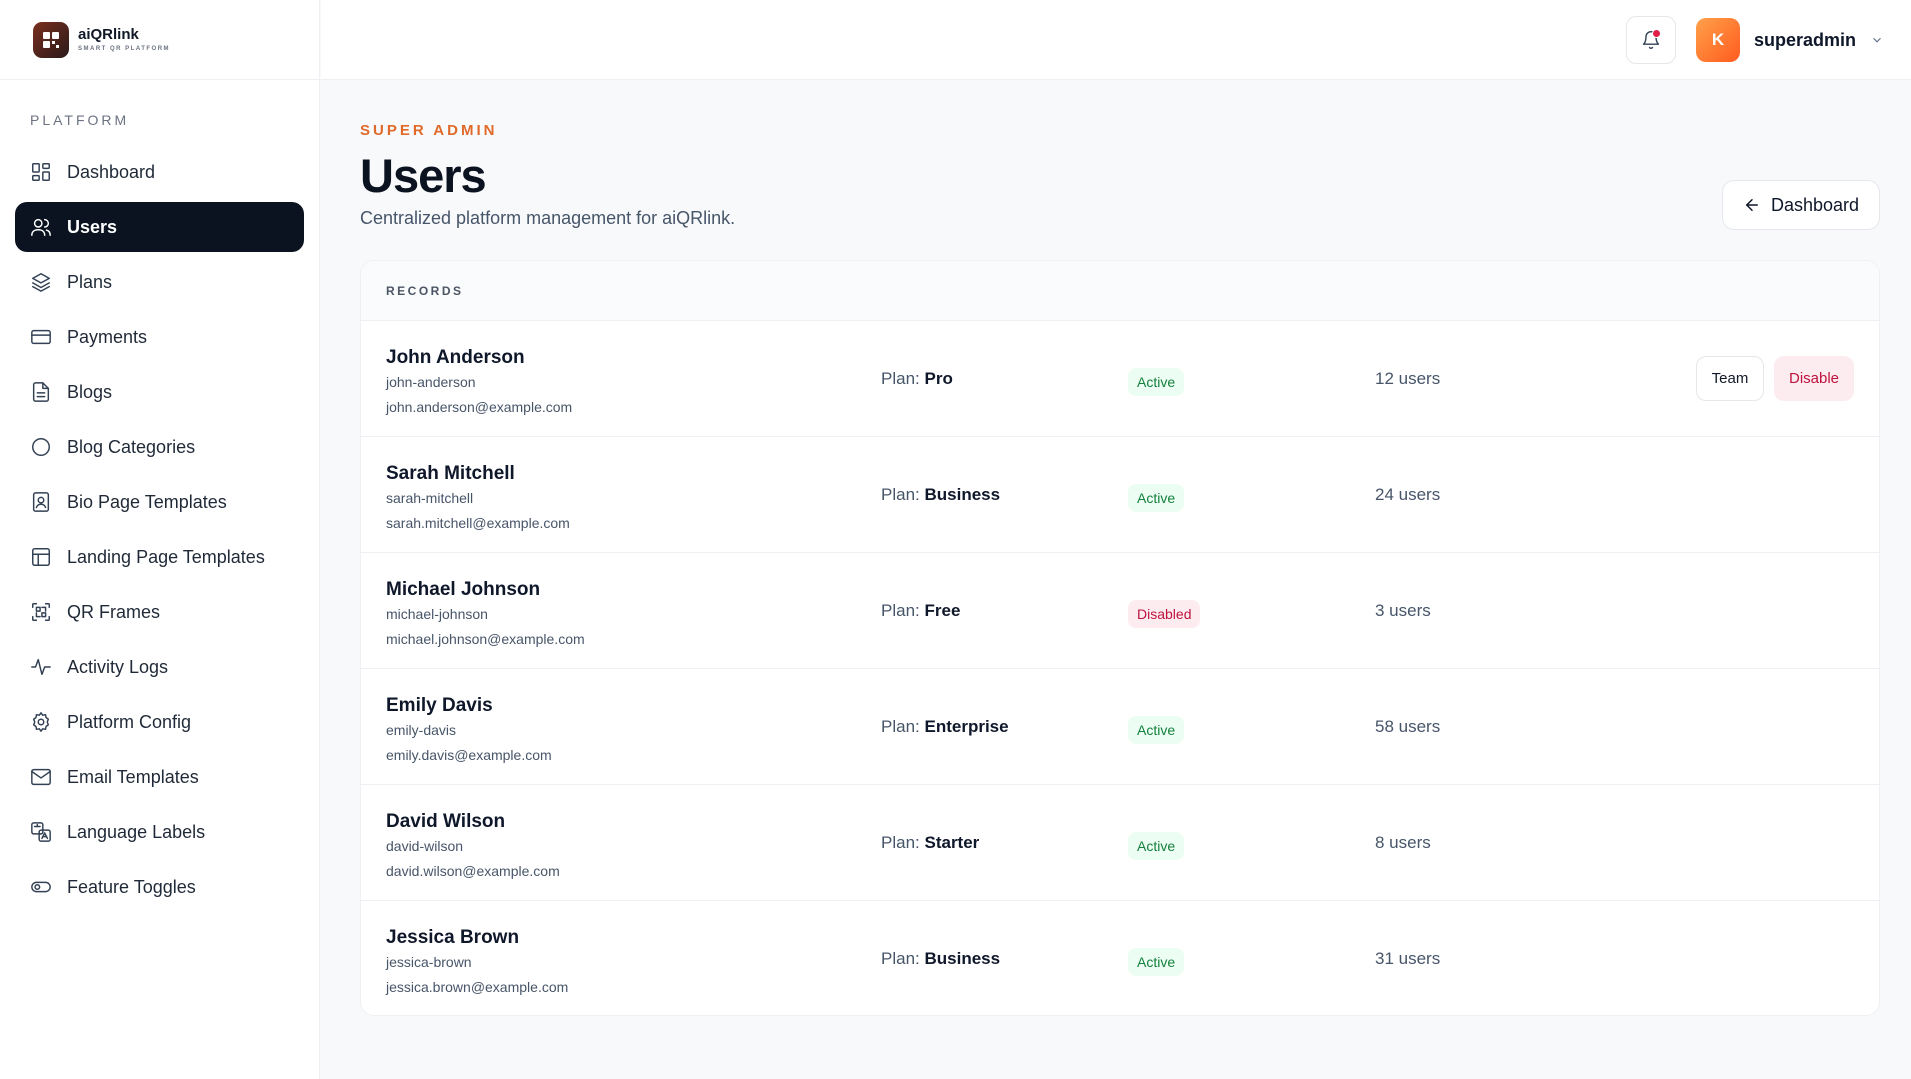 Image resolution: width=1911 pixels, height=1079 pixels. I want to click on user-menu: K superadmin, so click(1790, 40).